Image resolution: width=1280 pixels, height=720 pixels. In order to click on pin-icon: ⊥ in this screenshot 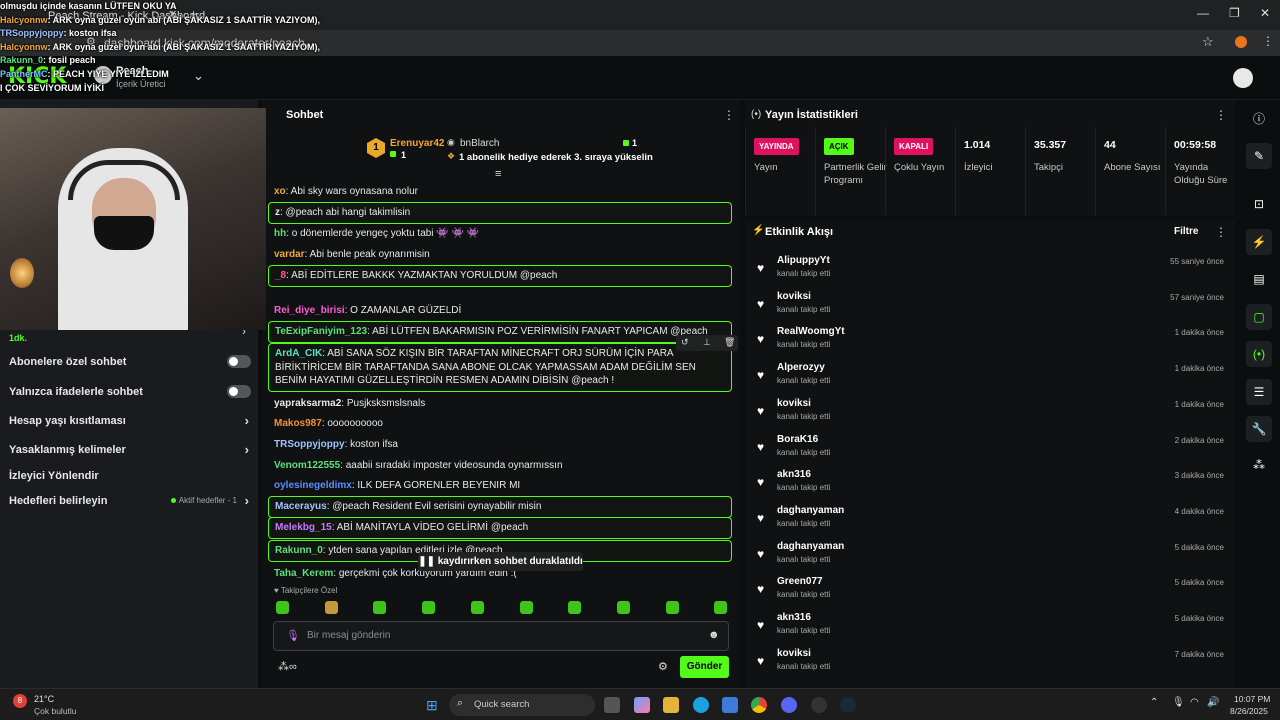, I will do `click(707, 342)`.